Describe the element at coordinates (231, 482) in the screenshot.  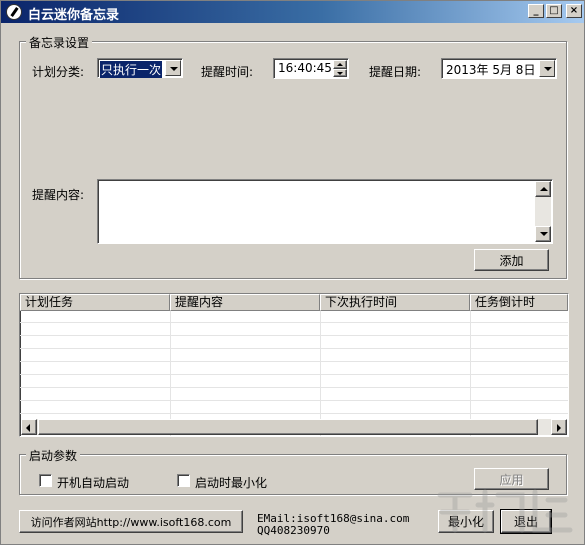
I see `start-minimized-label: 启动时最小化` at that location.